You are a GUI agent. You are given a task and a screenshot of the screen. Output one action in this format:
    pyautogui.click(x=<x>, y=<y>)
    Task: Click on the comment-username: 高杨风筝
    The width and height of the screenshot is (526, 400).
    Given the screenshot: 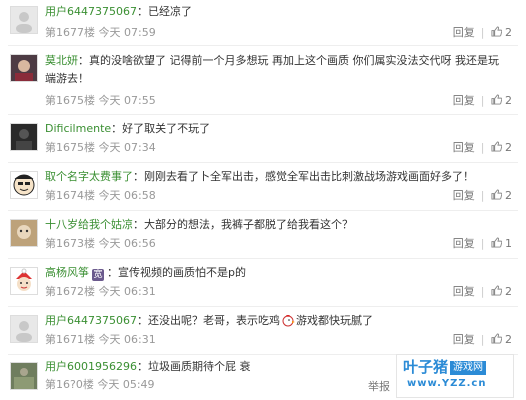 What is the action you would take?
    pyautogui.click(x=67, y=272)
    